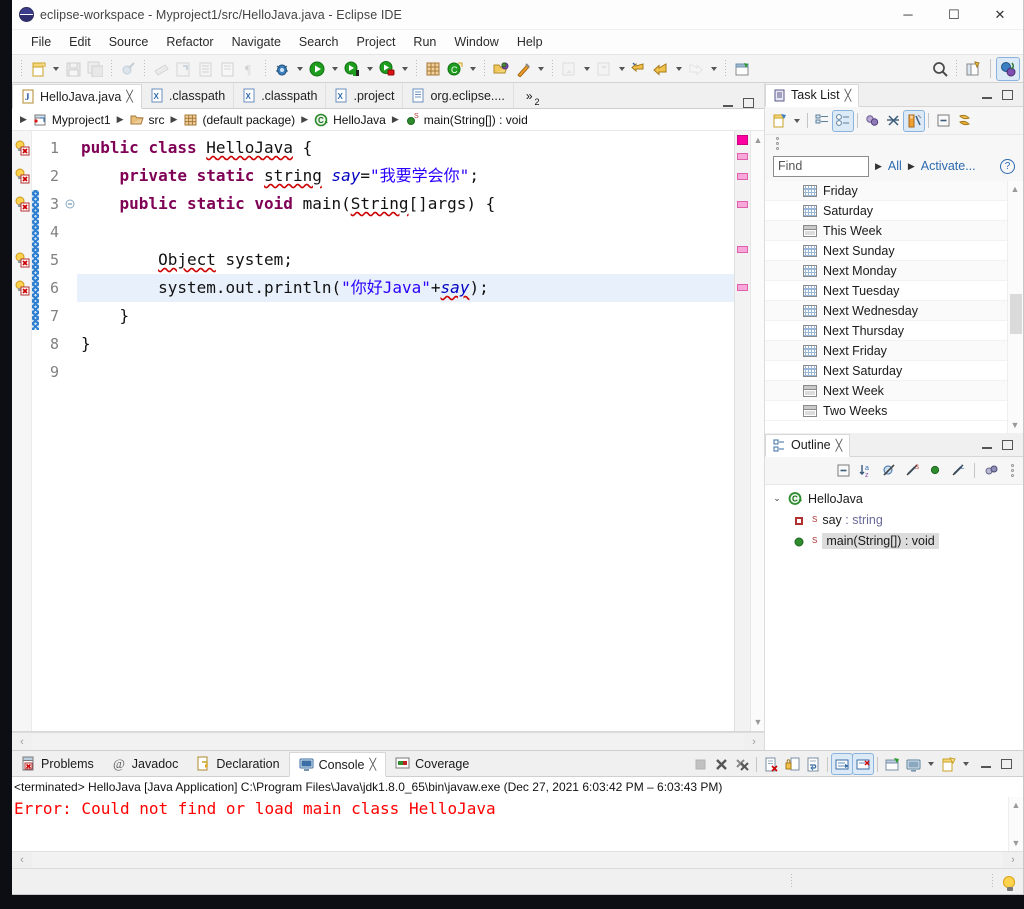 Image resolution: width=1024 pixels, height=909 pixels. What do you see at coordinates (894, 519) in the screenshot?
I see `outline-item-1: Ssay : string` at bounding box center [894, 519].